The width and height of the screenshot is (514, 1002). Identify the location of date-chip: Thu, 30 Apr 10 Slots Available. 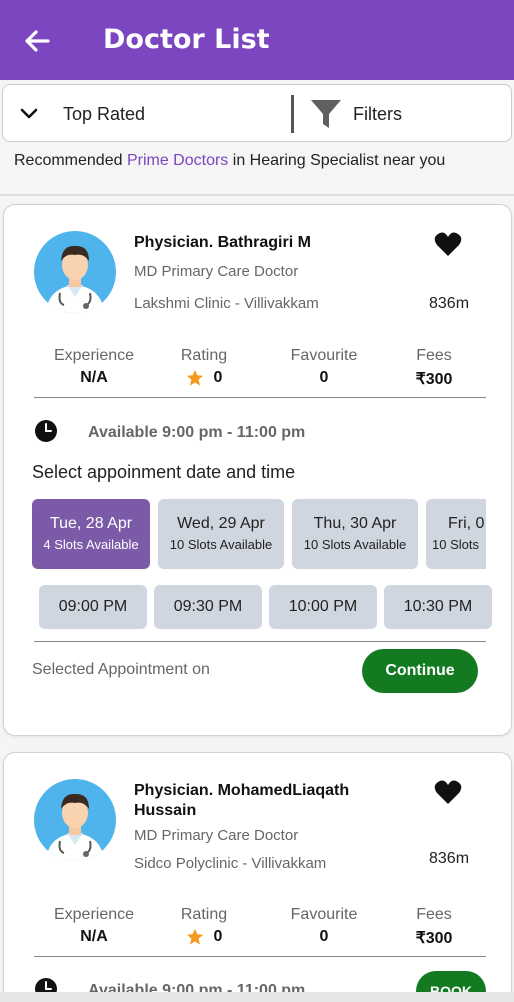
(355, 534).